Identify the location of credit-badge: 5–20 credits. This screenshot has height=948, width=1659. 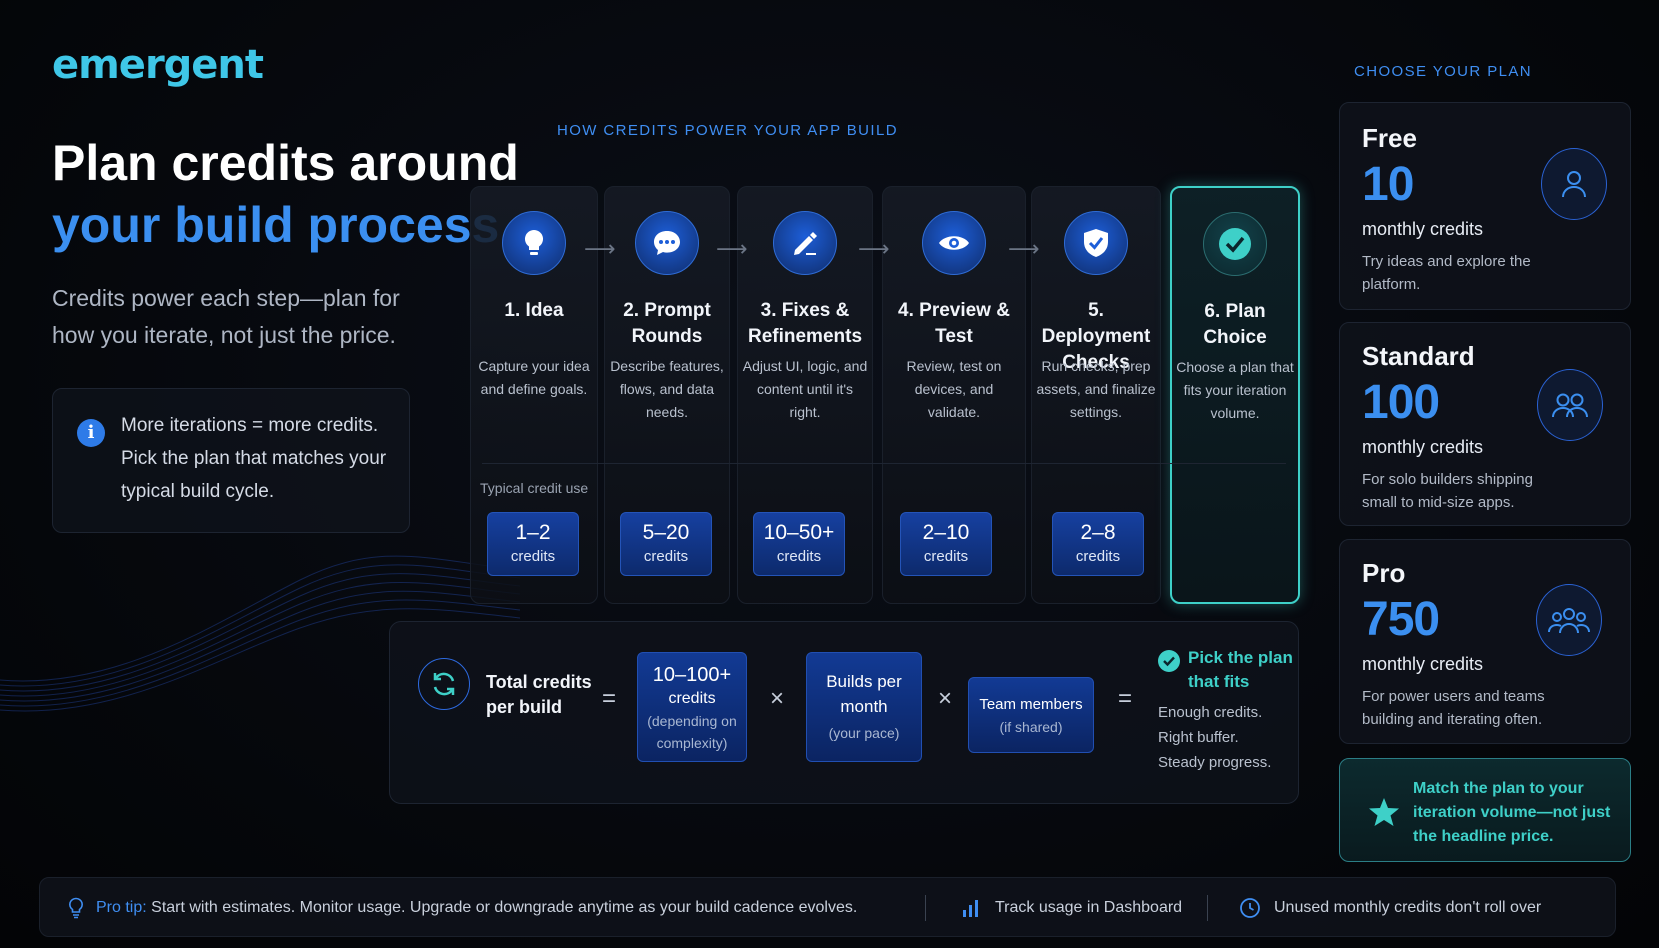
(666, 544).